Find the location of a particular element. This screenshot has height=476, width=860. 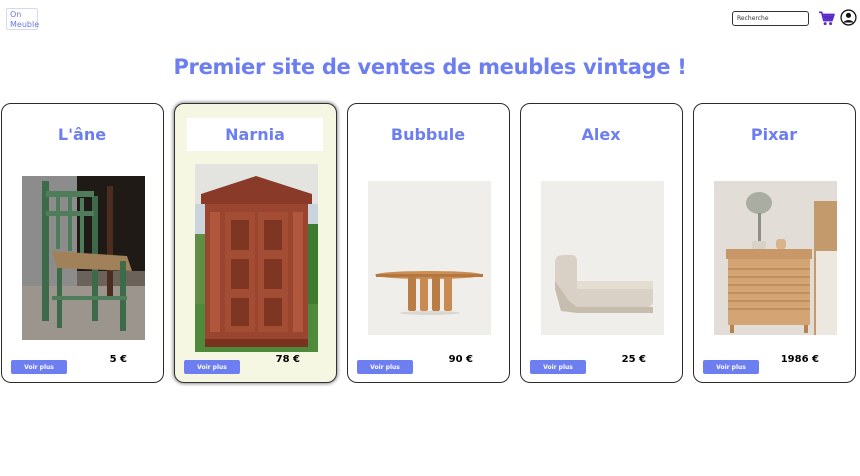

product-card-lane: L'âne Voir plus 5 € is located at coordinates (82, 243).